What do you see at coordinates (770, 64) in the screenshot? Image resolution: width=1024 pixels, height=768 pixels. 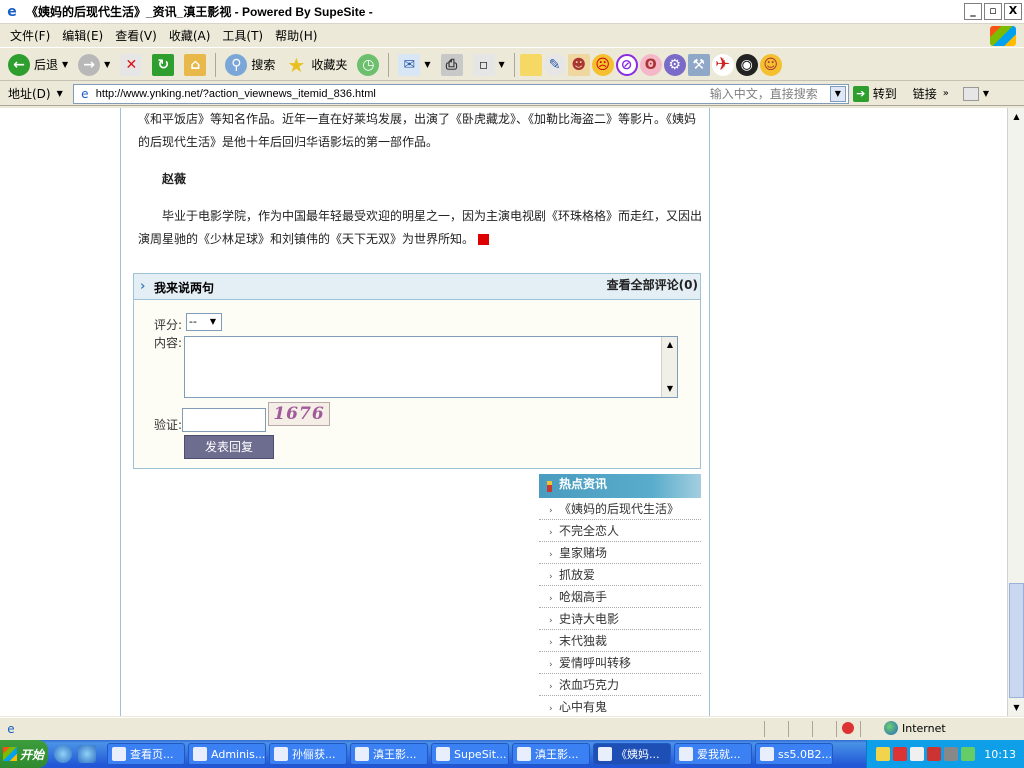 I see `emoji-smile-icon: ☺` at bounding box center [770, 64].